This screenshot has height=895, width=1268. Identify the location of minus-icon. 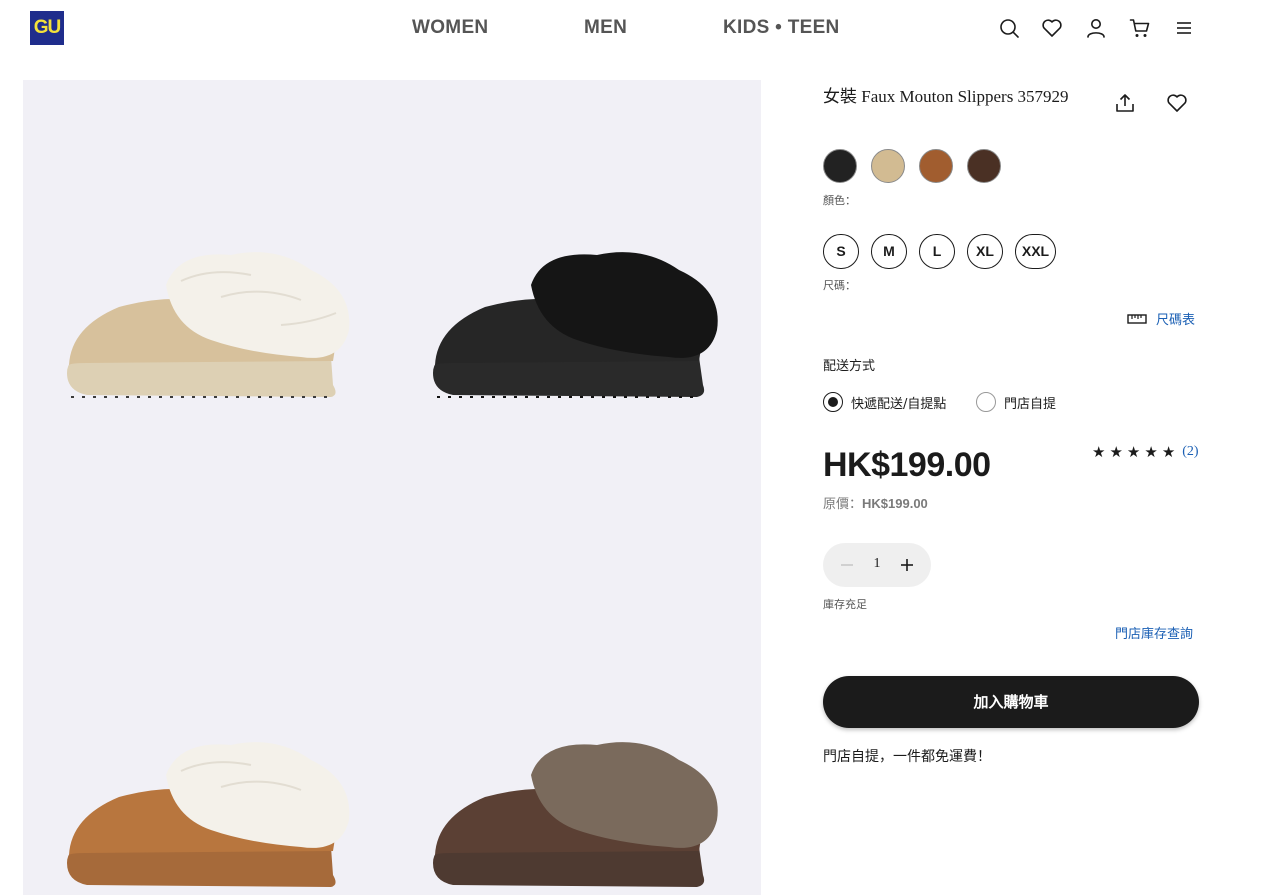
(847, 565).